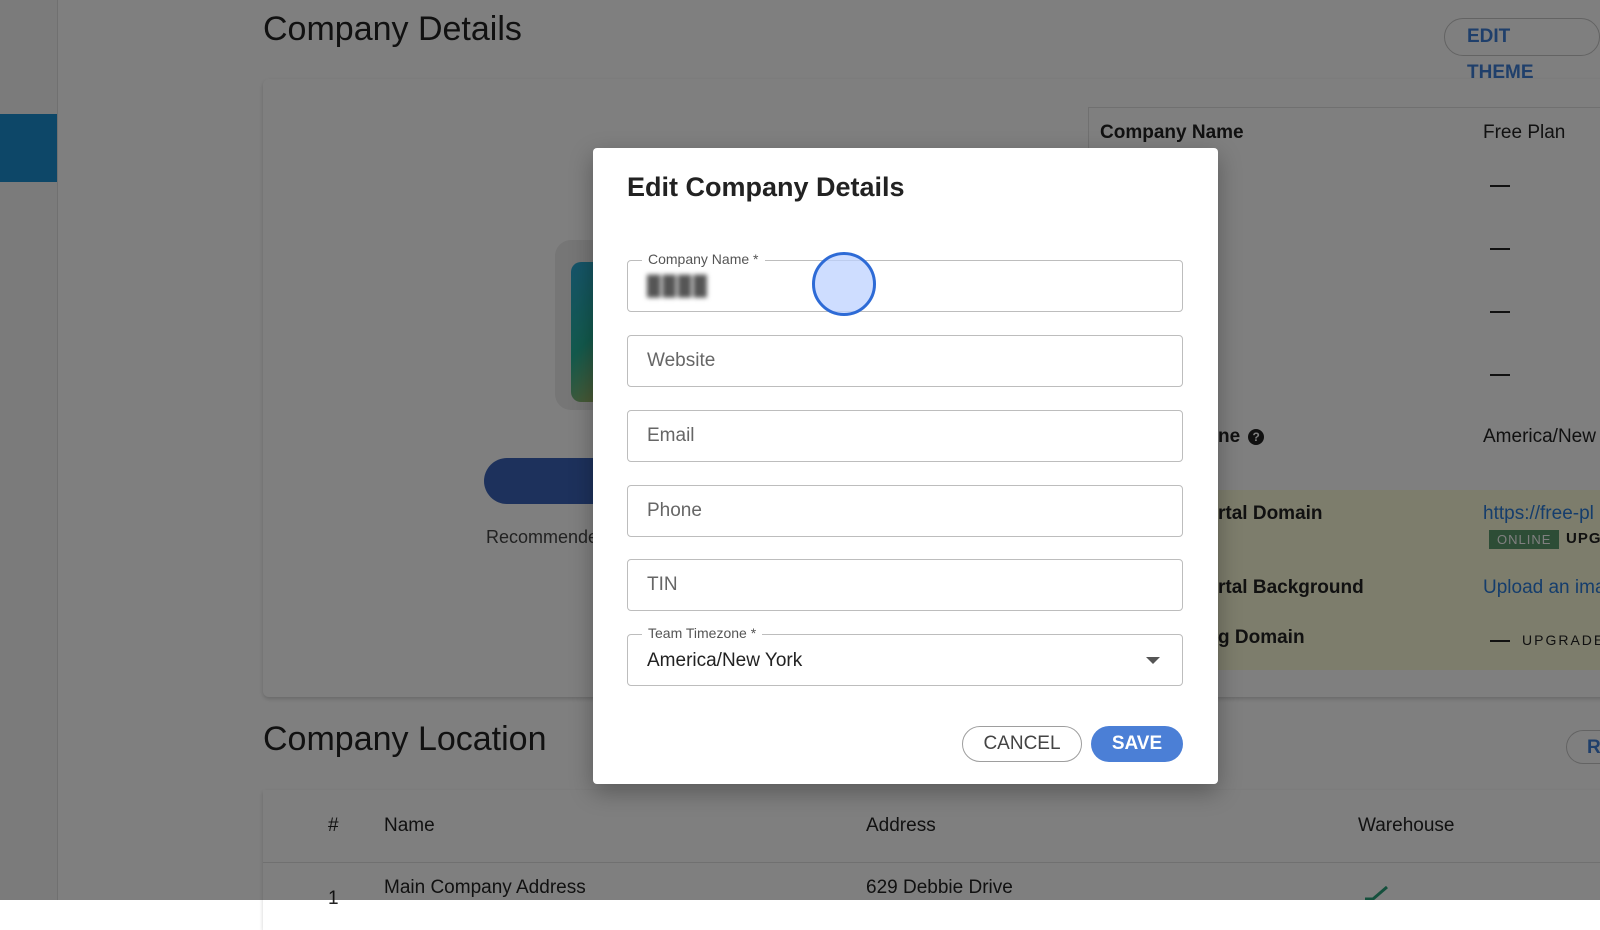 This screenshot has width=1600, height=930. I want to click on phone-placeholder: Phone, so click(674, 510).